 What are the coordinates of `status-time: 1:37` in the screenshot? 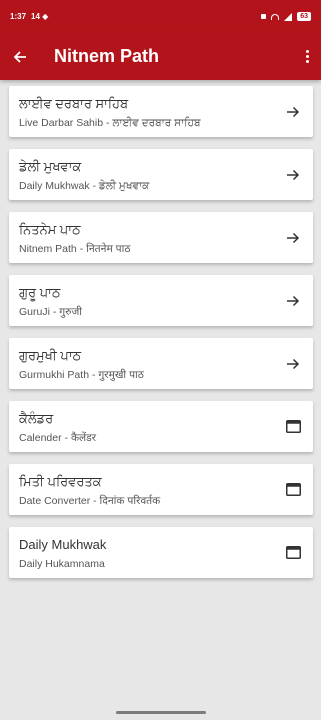 It's located at (18, 16).